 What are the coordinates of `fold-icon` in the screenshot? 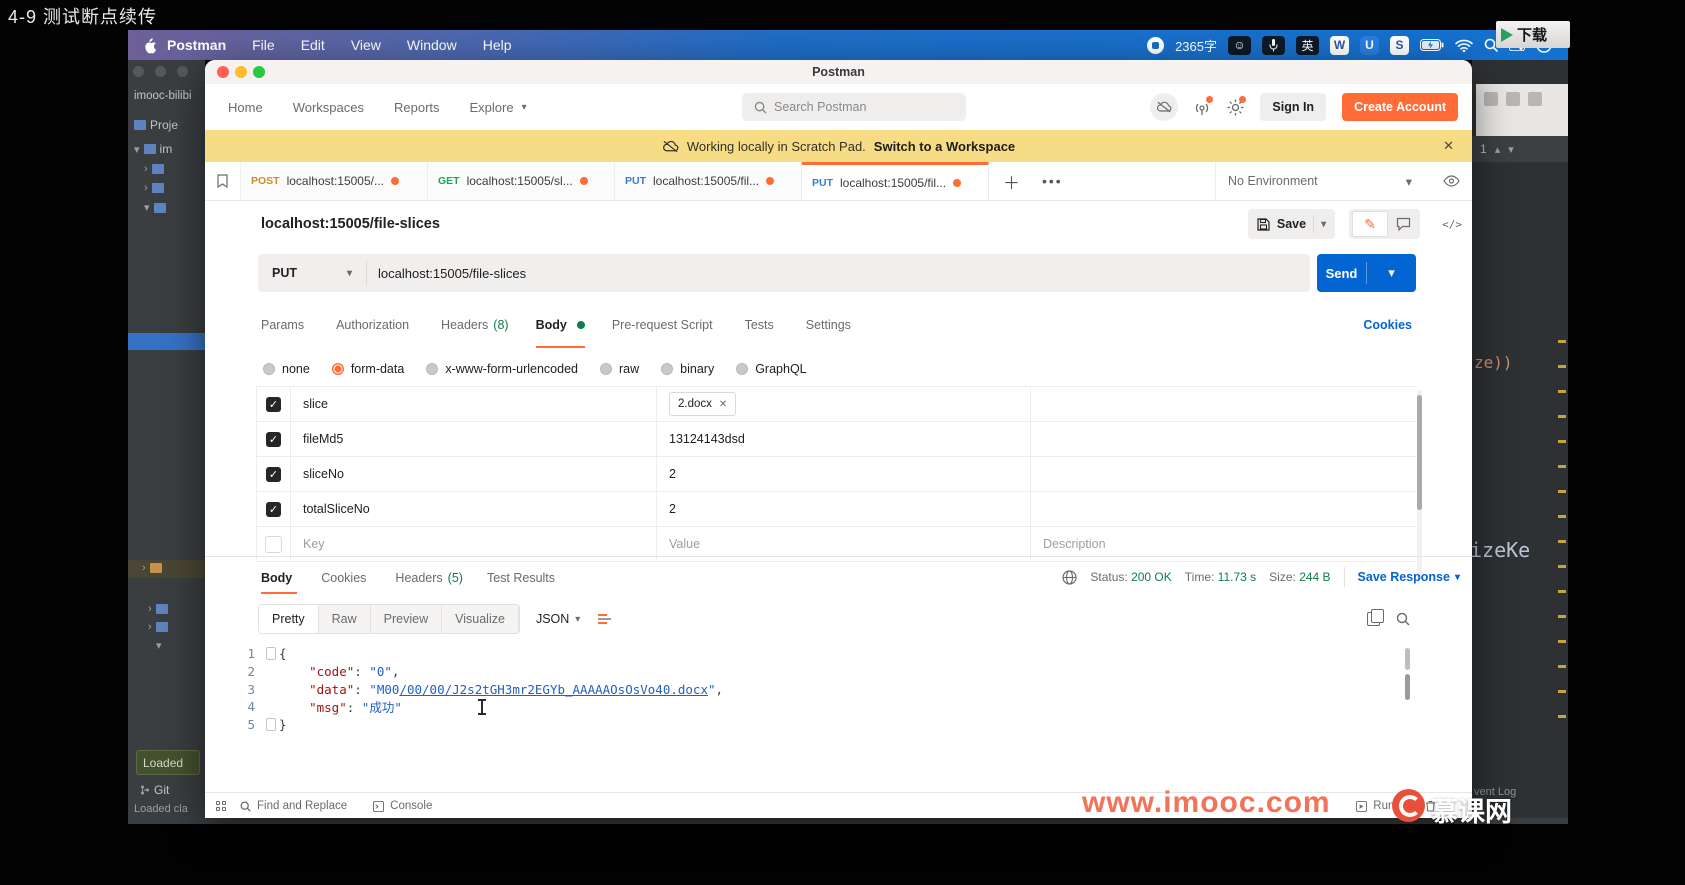 It's located at (271, 654).